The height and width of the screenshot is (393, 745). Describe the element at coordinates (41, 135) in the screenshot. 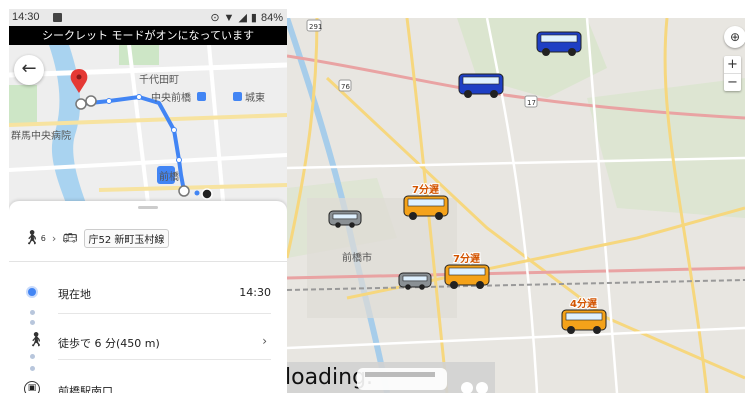

I see `minimap-label-hospital: 群馬中央病院` at that location.